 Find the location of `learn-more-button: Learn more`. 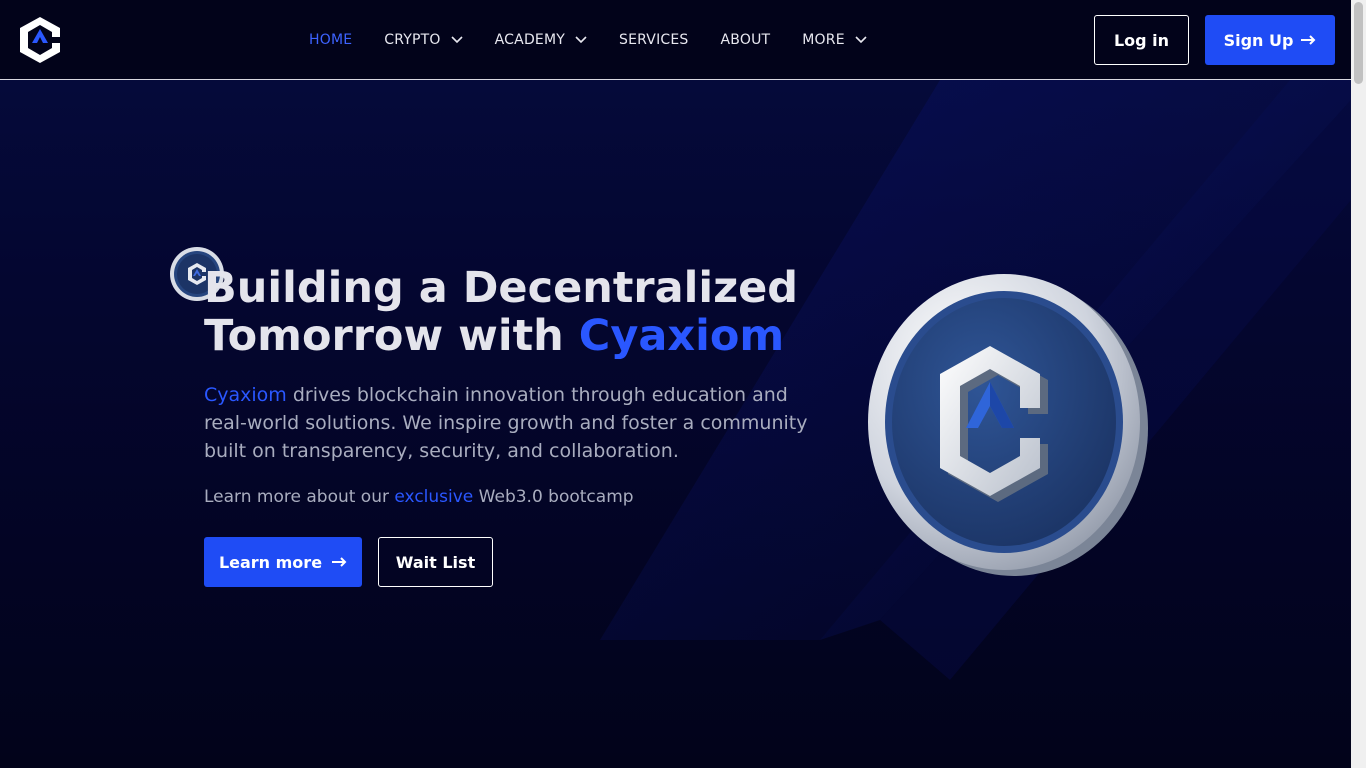

learn-more-button: Learn more is located at coordinates (283, 562).